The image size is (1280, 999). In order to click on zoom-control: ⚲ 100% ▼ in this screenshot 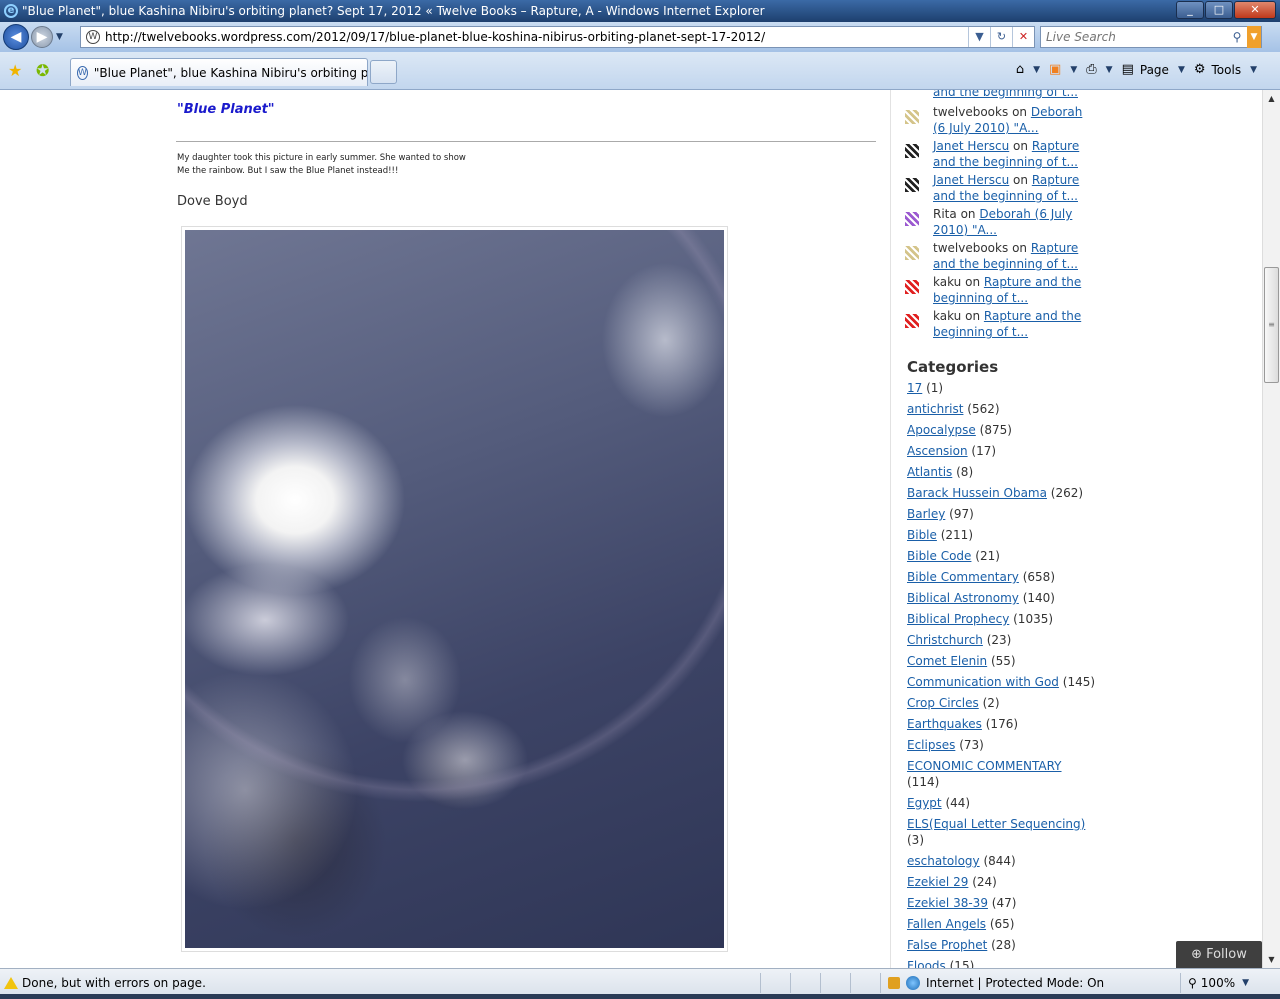, I will do `click(1220, 983)`.